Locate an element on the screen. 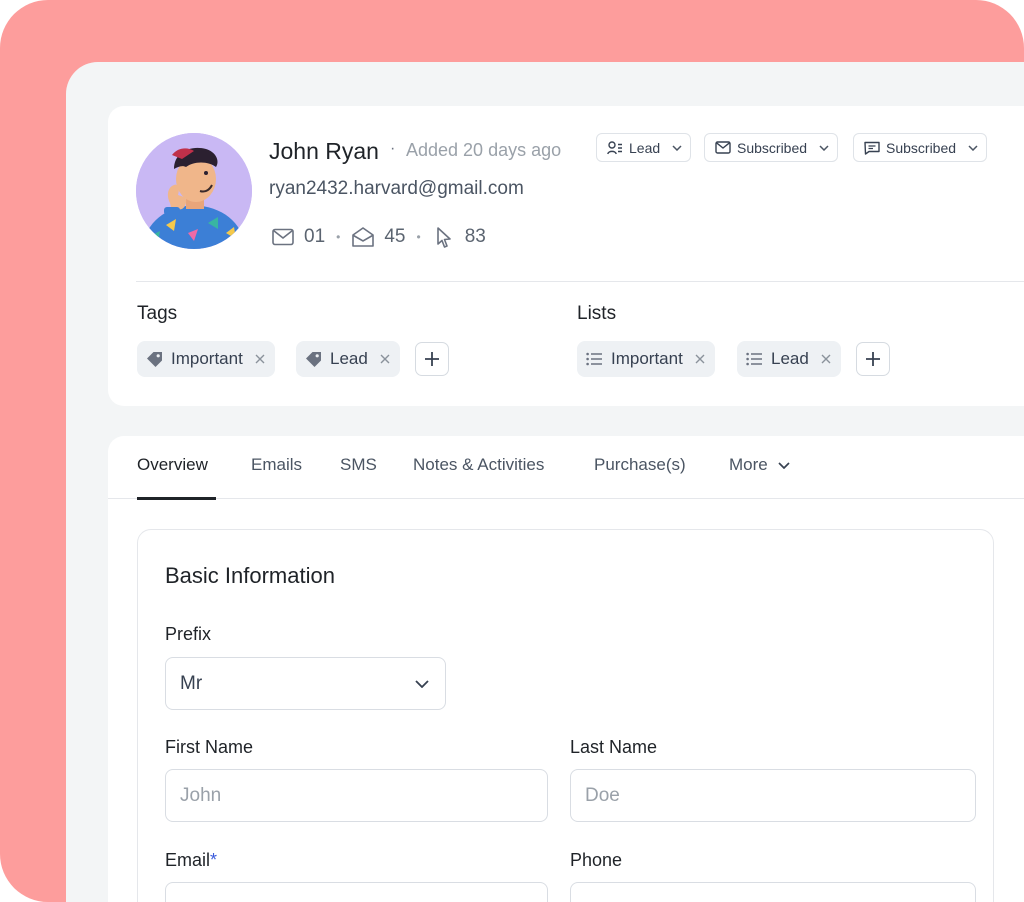 This screenshot has width=1024, height=902. prefix-label: Prefix is located at coordinates (188, 634).